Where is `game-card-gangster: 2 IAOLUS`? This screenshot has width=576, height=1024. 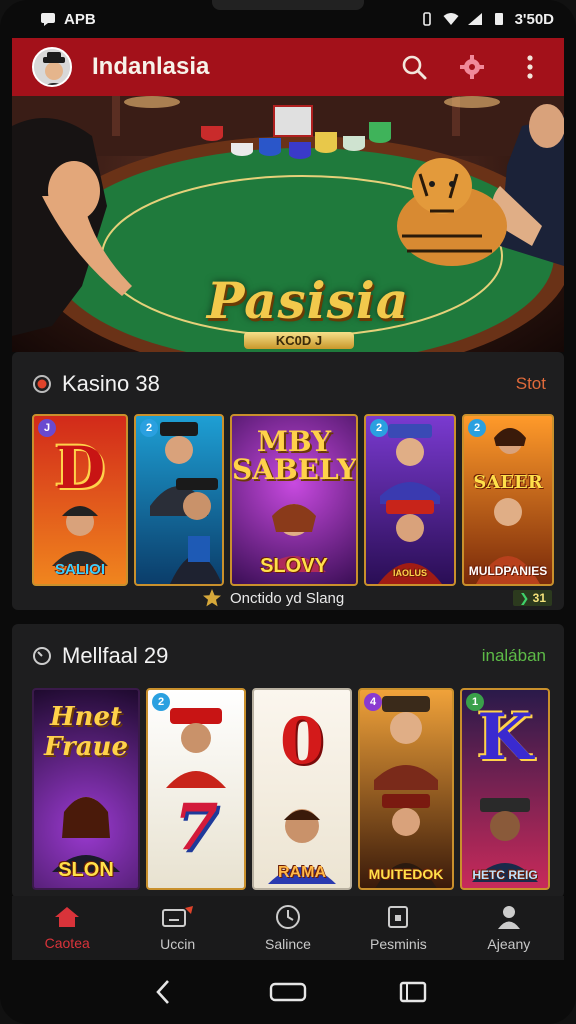
game-card-gangster: 2 IAOLUS is located at coordinates (410, 500).